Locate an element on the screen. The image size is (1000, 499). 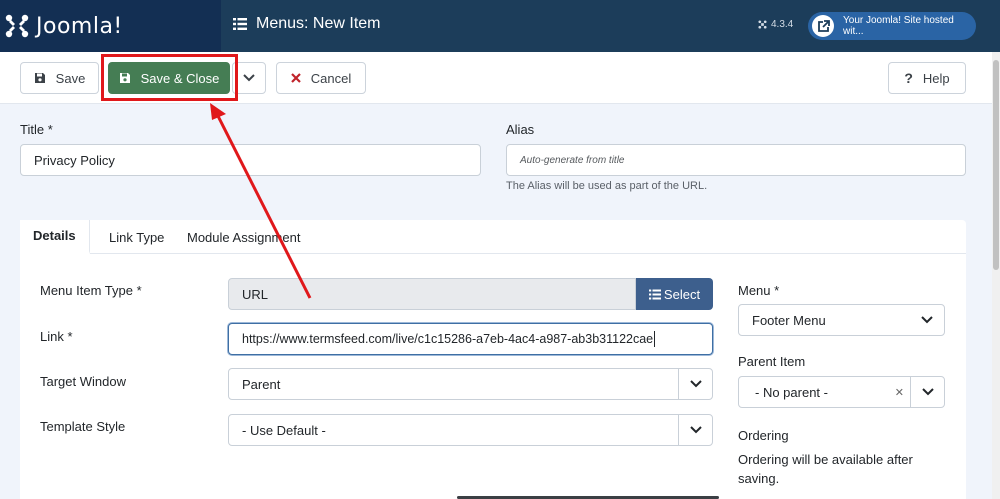
target-window-label: Target Window is located at coordinates (83, 381).